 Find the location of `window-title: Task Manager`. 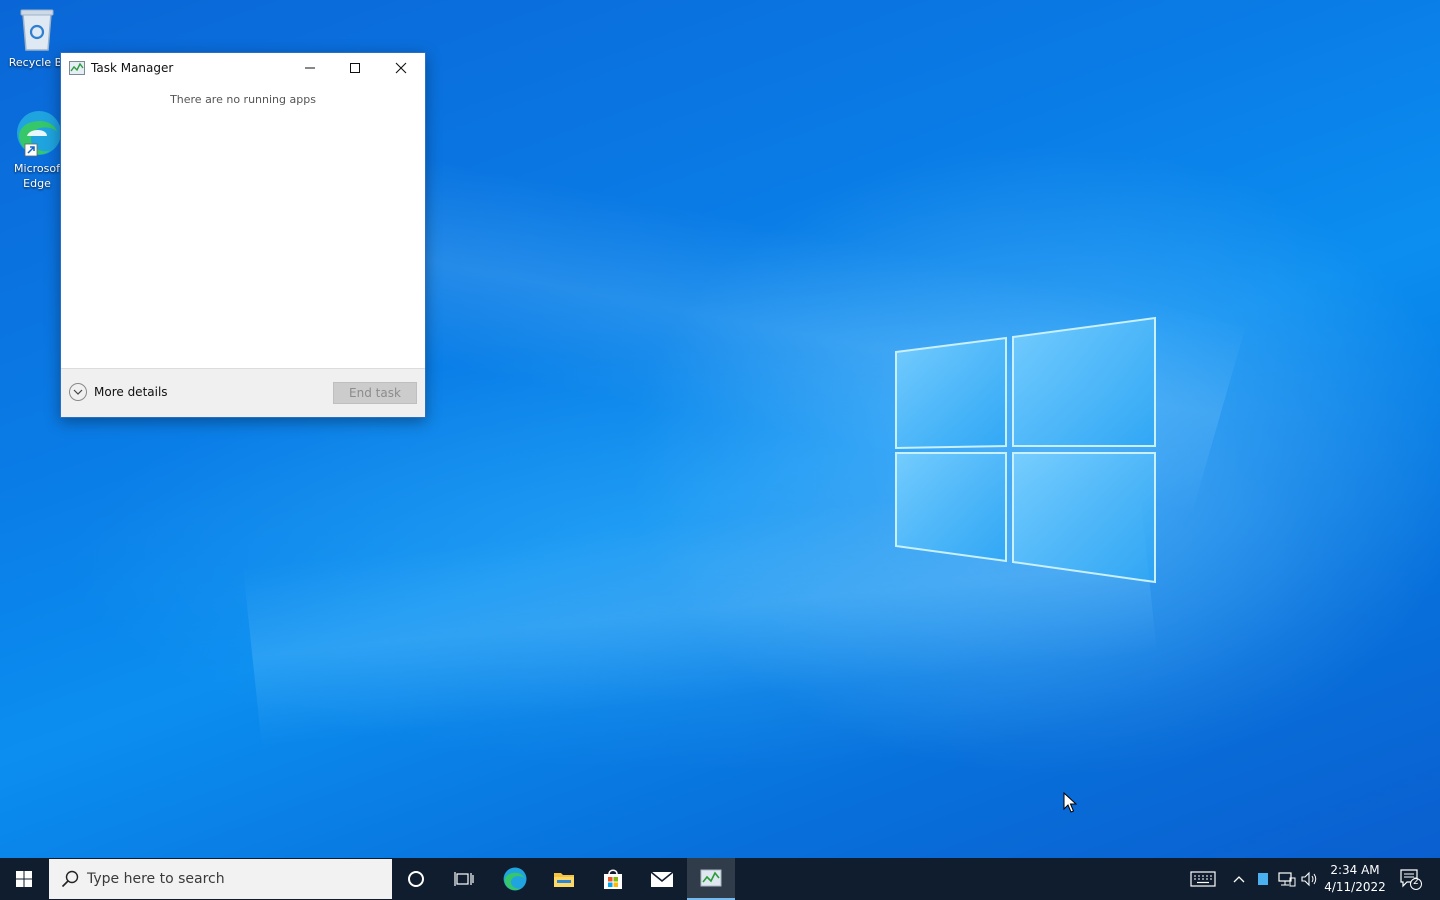

window-title: Task Manager is located at coordinates (132, 68).